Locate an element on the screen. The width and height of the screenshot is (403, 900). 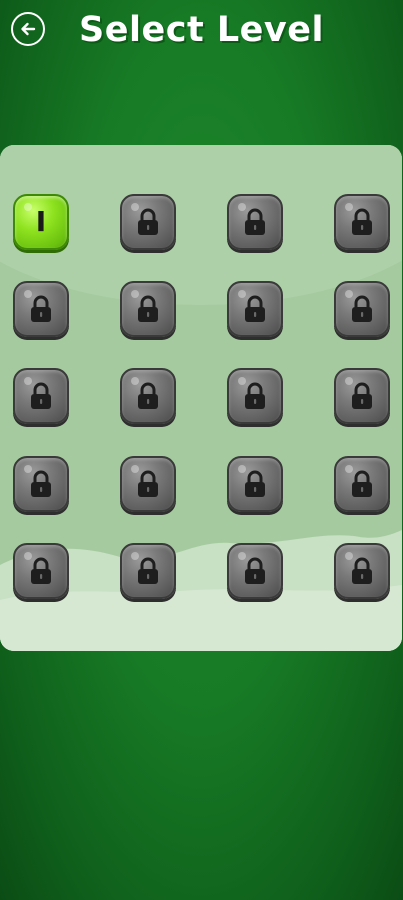
page-title: Select Level is located at coordinates (201, 30).